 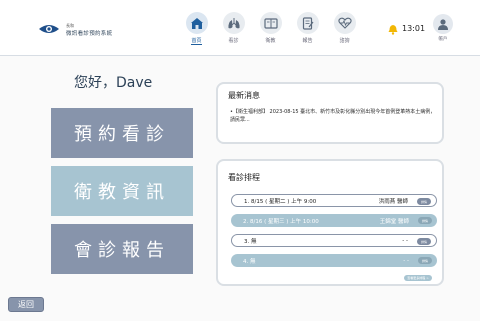 What do you see at coordinates (244, 95) in the screenshot?
I see `news-title: 最新消息` at bounding box center [244, 95].